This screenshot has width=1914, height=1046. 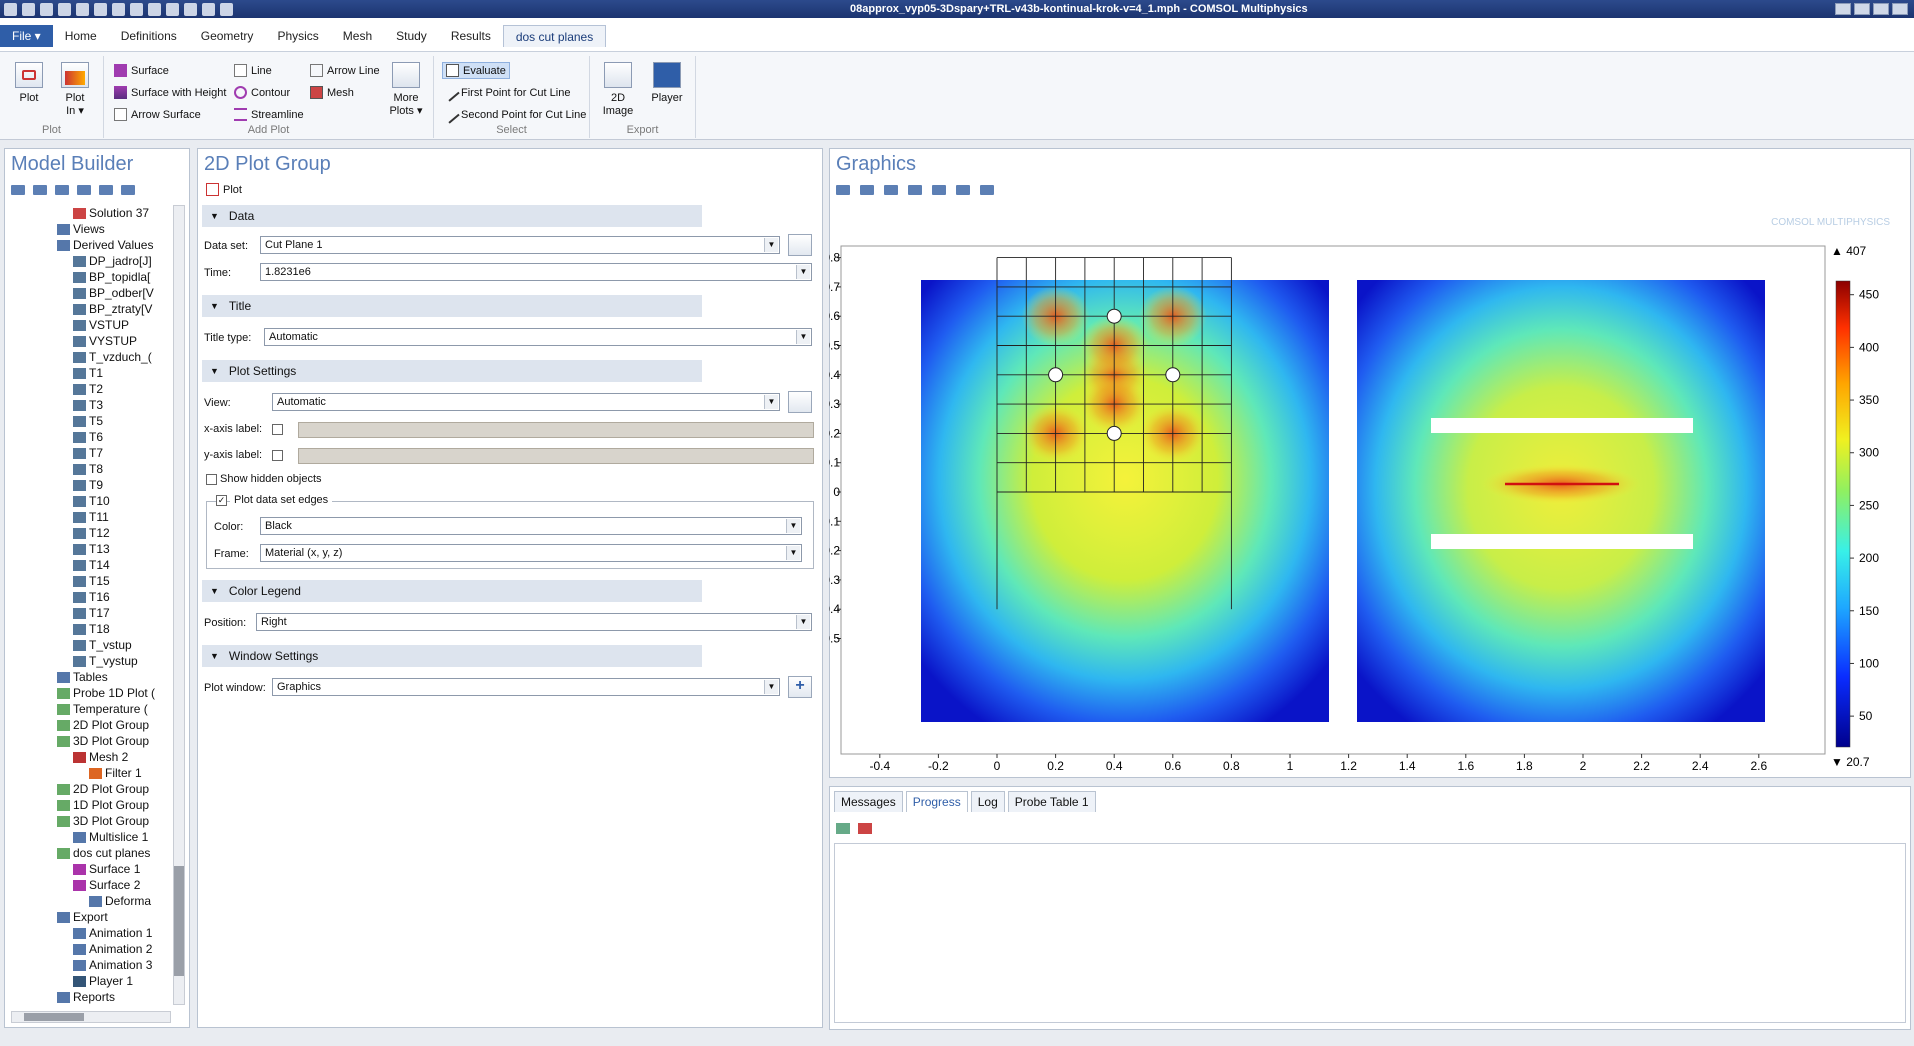 What do you see at coordinates (987, 190) in the screenshot?
I see `print-graphics-icon` at bounding box center [987, 190].